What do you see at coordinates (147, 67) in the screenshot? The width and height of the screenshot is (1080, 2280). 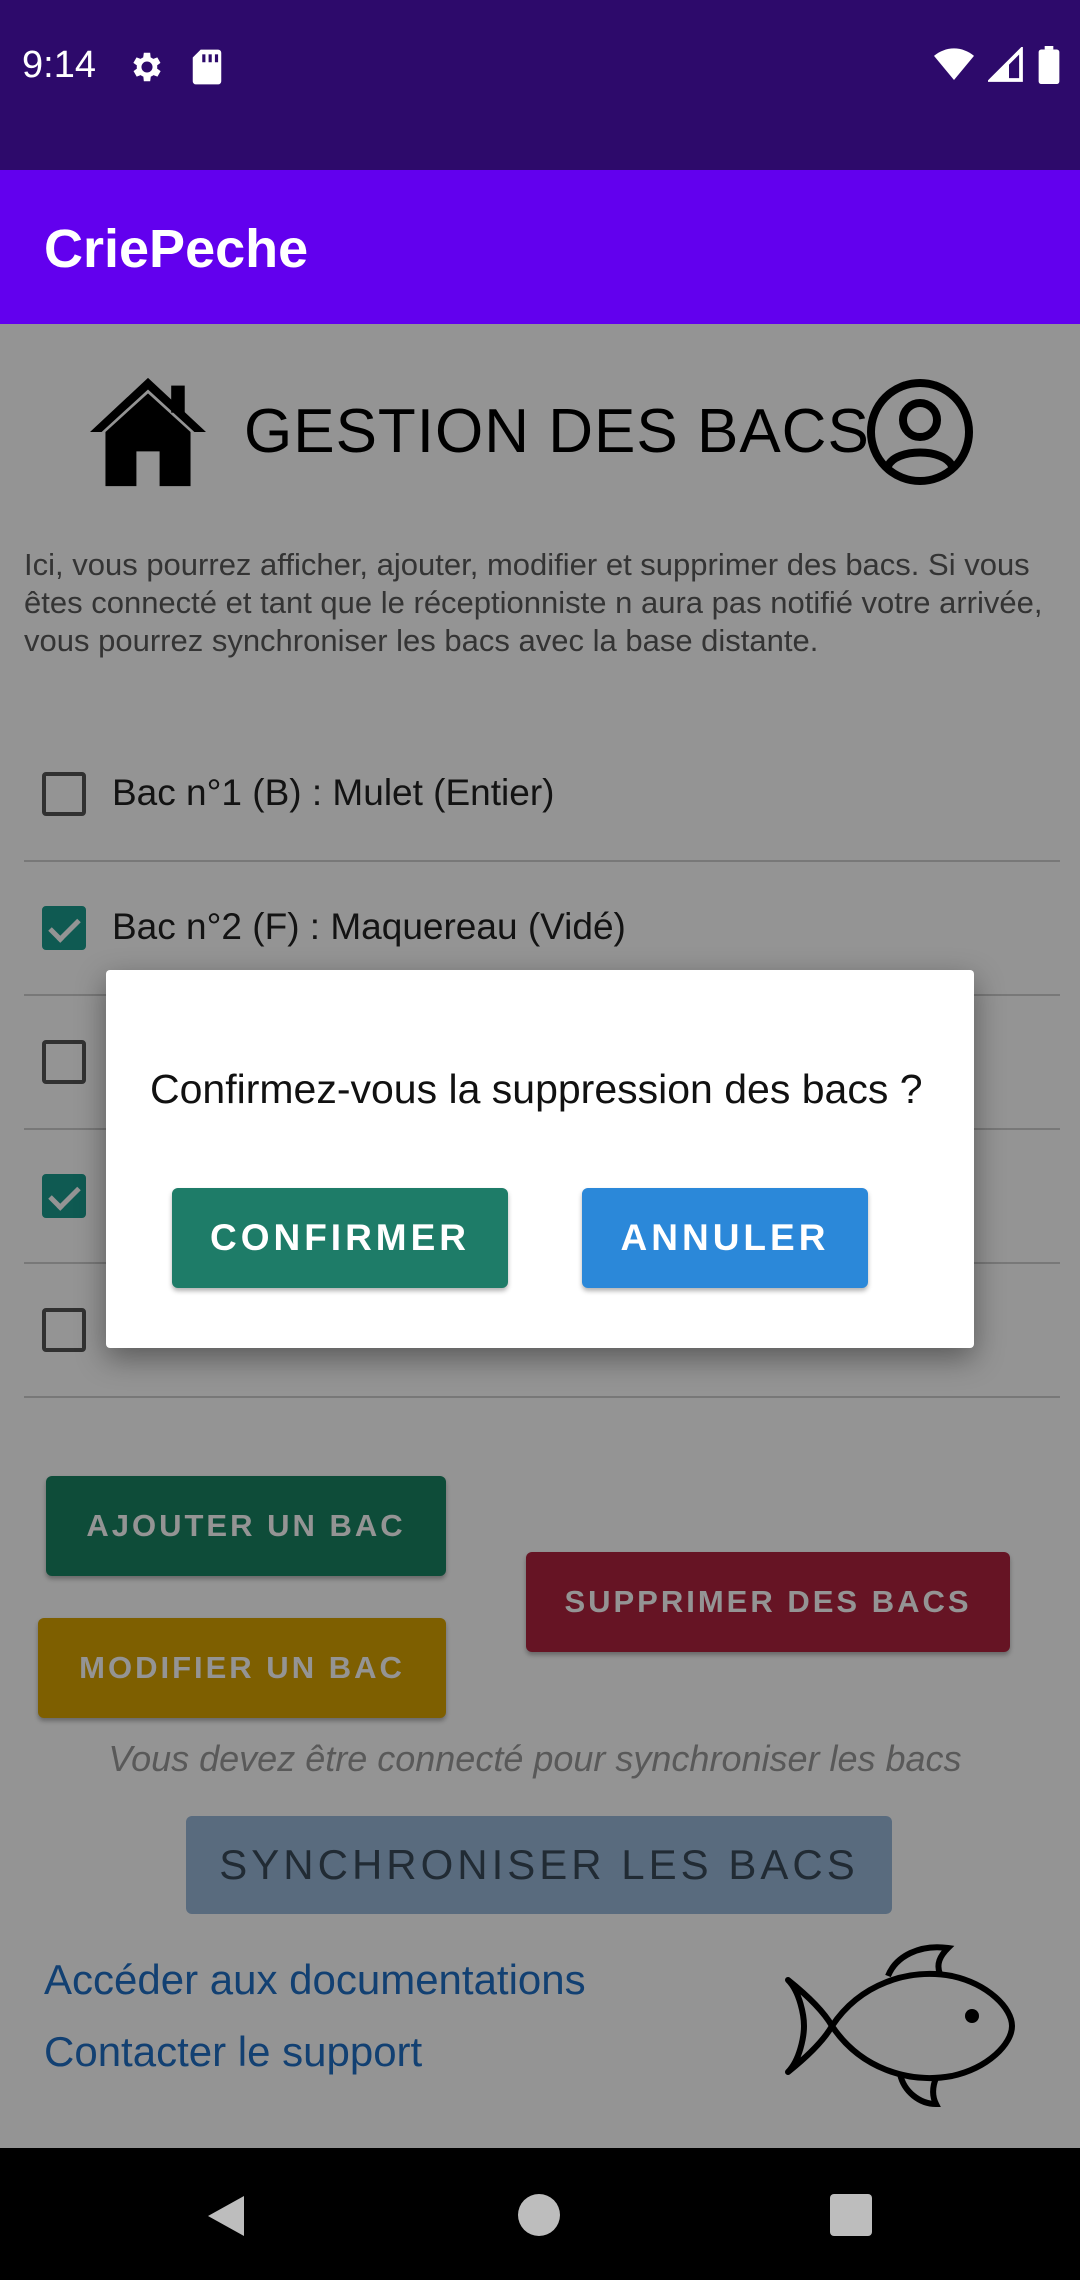 I see `gear-icon` at bounding box center [147, 67].